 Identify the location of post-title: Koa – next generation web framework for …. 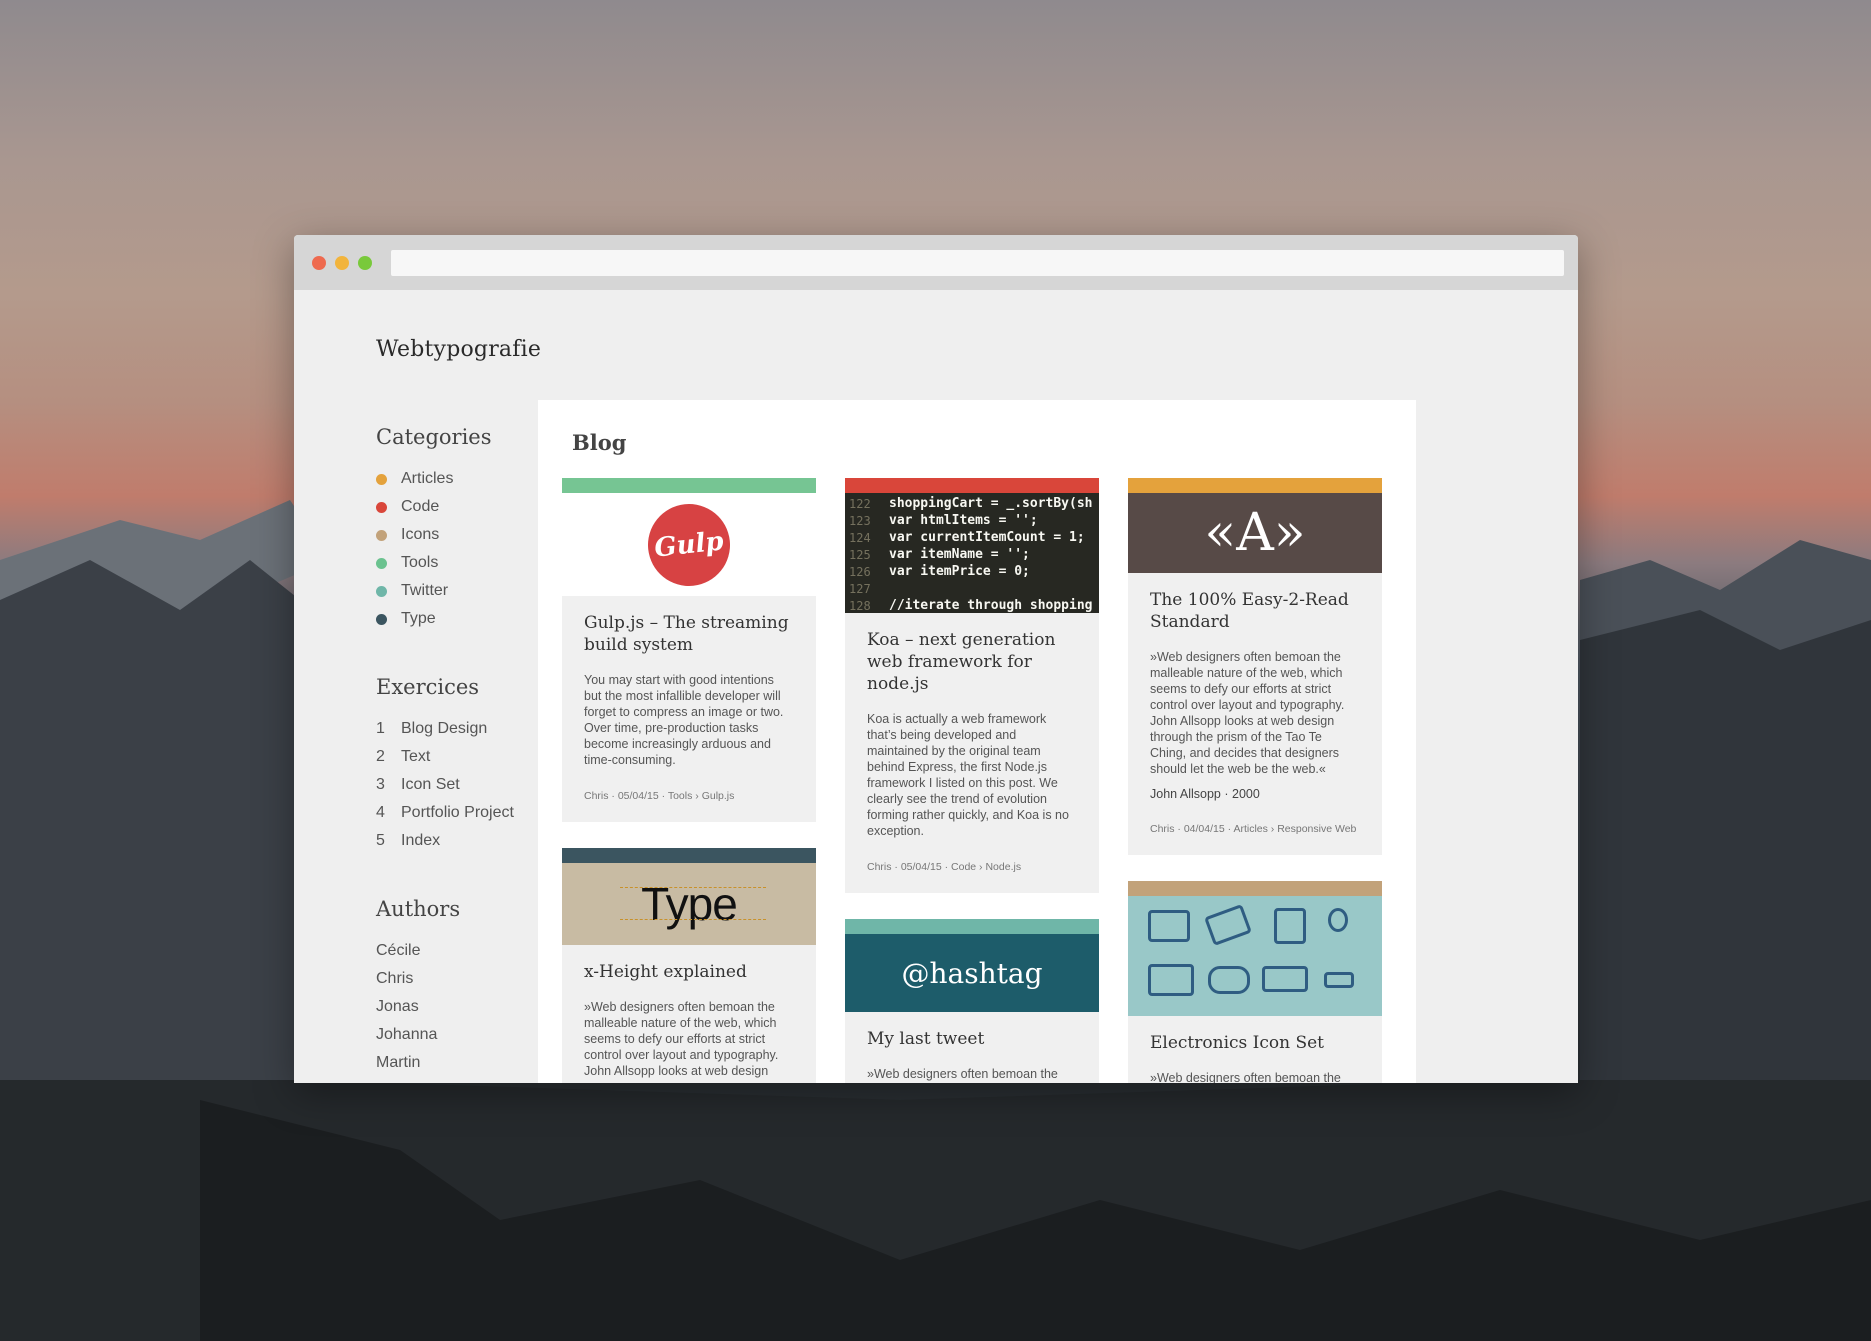
(972, 662).